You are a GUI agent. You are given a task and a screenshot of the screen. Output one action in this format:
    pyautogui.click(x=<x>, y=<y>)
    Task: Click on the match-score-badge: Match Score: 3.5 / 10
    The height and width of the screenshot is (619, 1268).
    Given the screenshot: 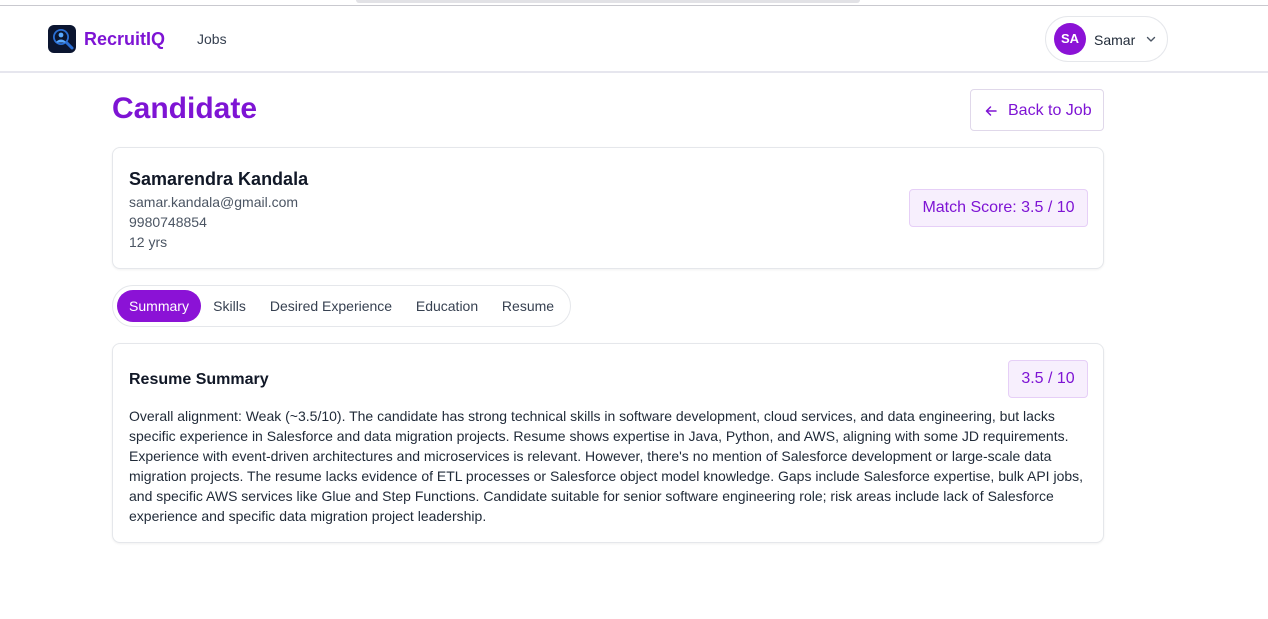 What is the action you would take?
    pyautogui.click(x=998, y=208)
    